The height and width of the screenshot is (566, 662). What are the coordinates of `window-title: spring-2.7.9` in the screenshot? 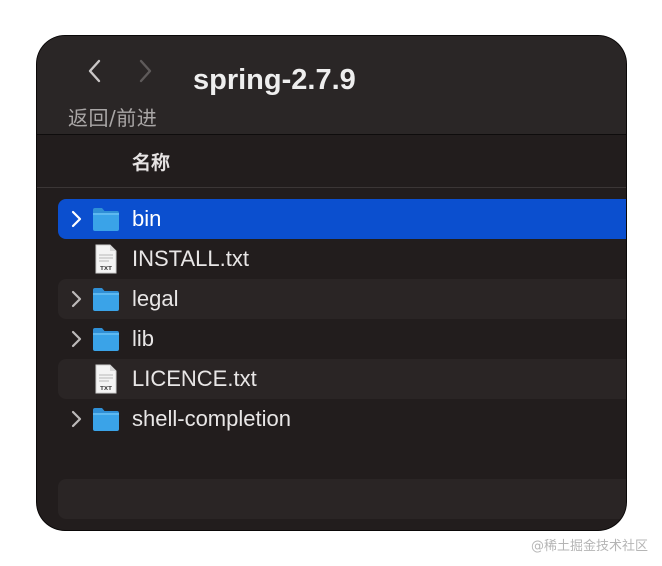 It's located at (274, 80).